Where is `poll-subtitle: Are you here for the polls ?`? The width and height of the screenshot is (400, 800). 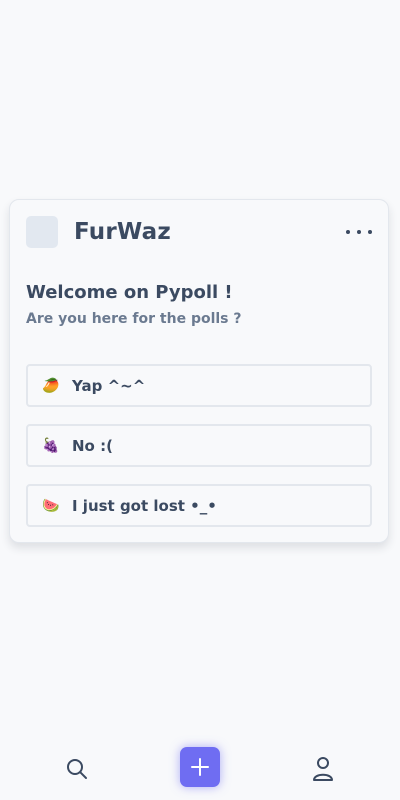
poll-subtitle: Are you here for the polls ? is located at coordinates (134, 319).